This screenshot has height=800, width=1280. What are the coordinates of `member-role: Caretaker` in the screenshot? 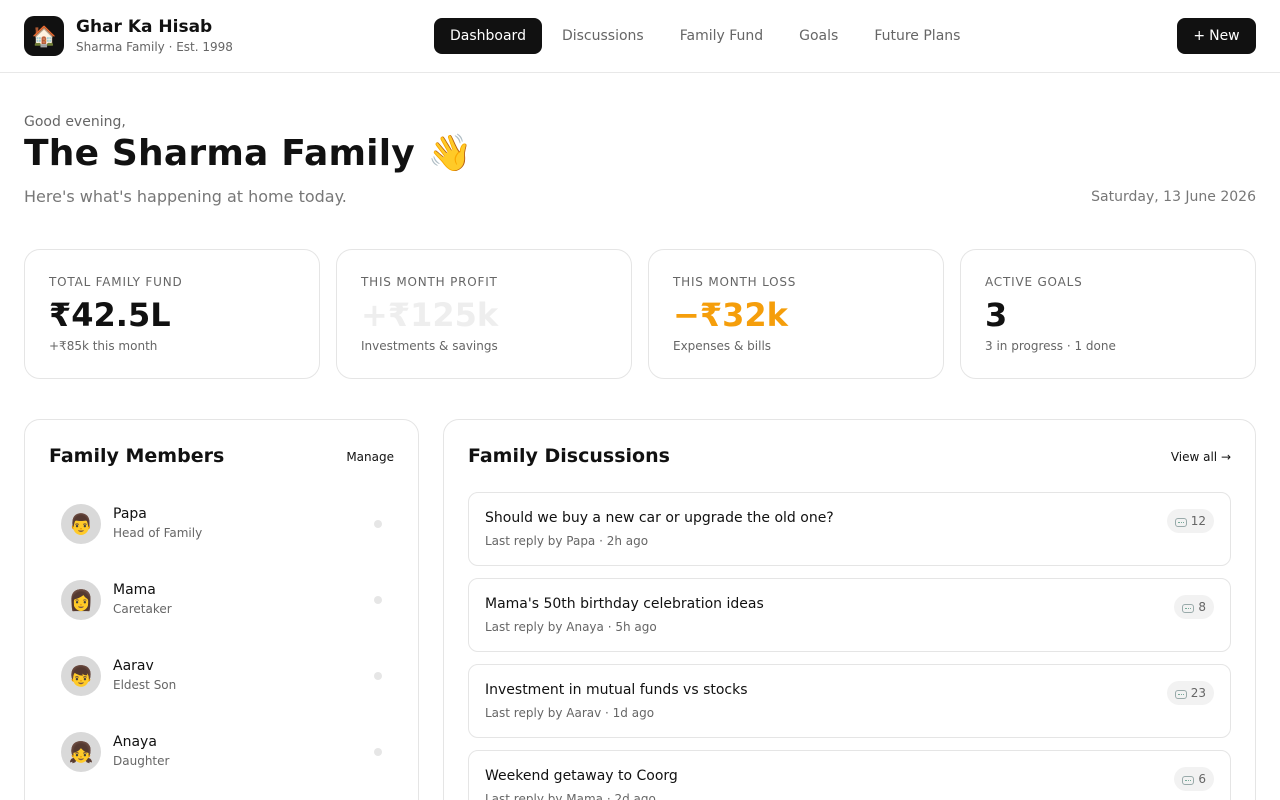 It's located at (142, 609).